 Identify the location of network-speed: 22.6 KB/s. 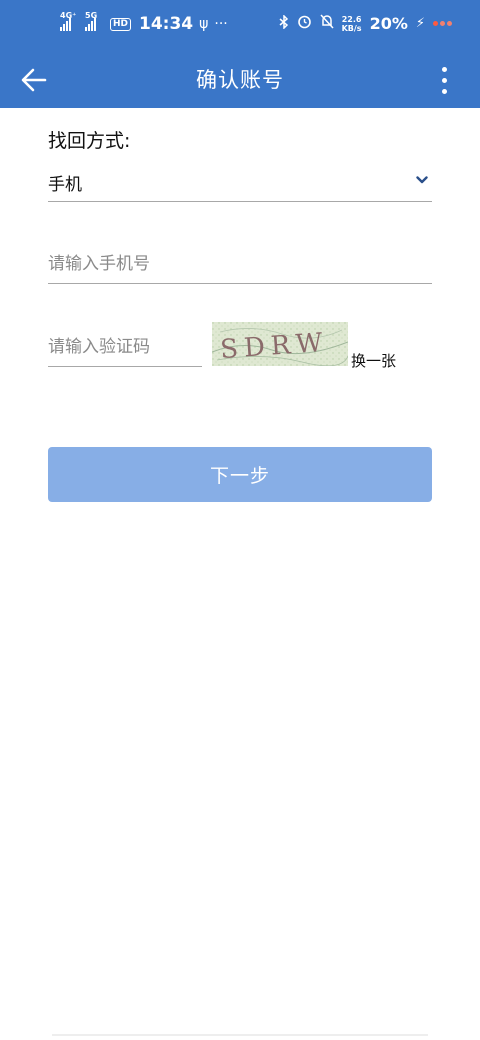
(351, 23).